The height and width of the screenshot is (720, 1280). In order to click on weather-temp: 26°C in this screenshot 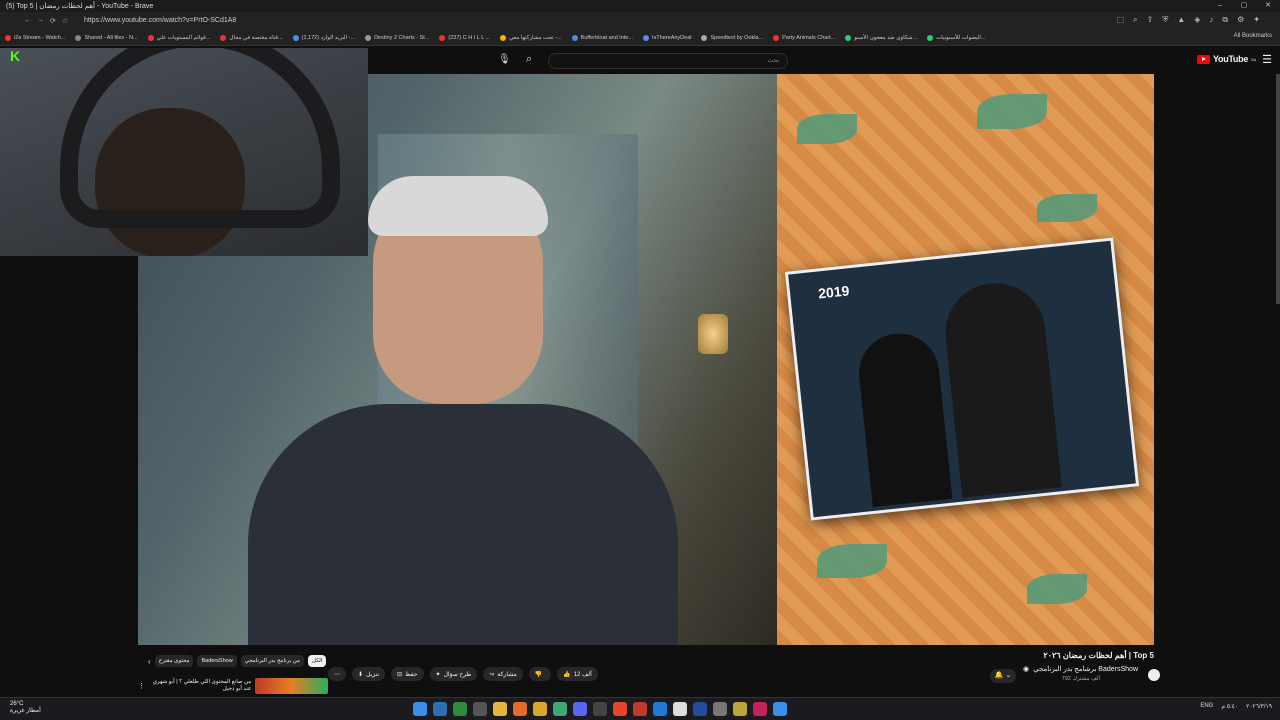, I will do `click(17, 704)`.